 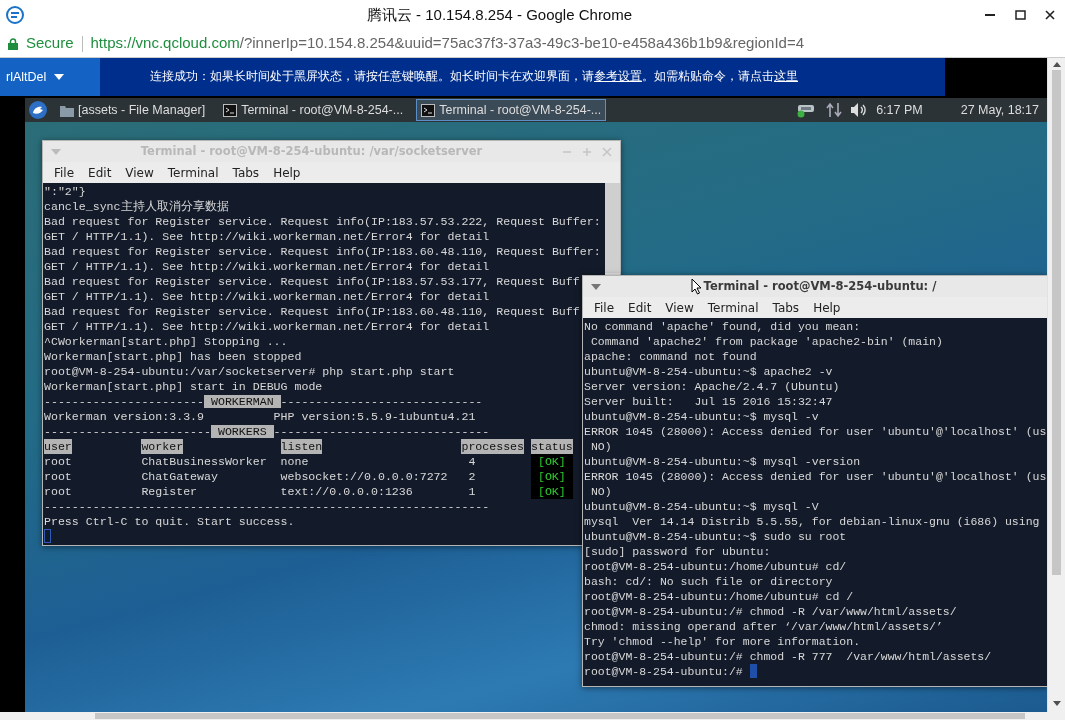 I want to click on security-label: Secure, so click(x=50, y=43).